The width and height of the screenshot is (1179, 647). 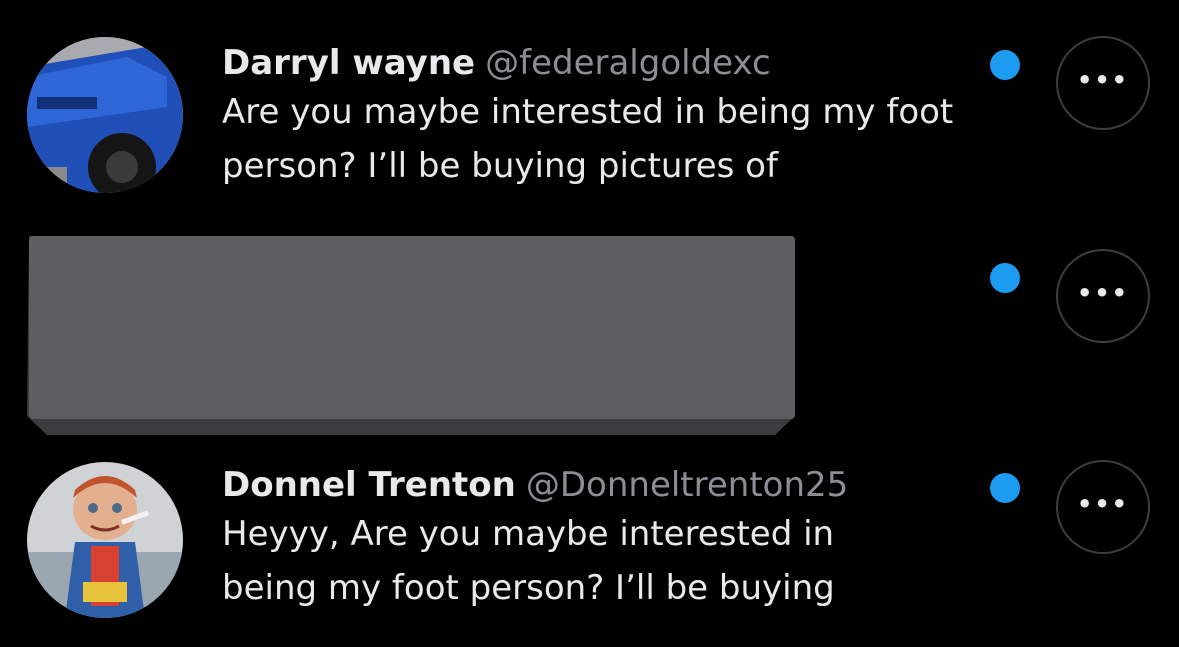 What do you see at coordinates (628, 63) in the screenshot?
I see `sender-handle: @federalgoldexc` at bounding box center [628, 63].